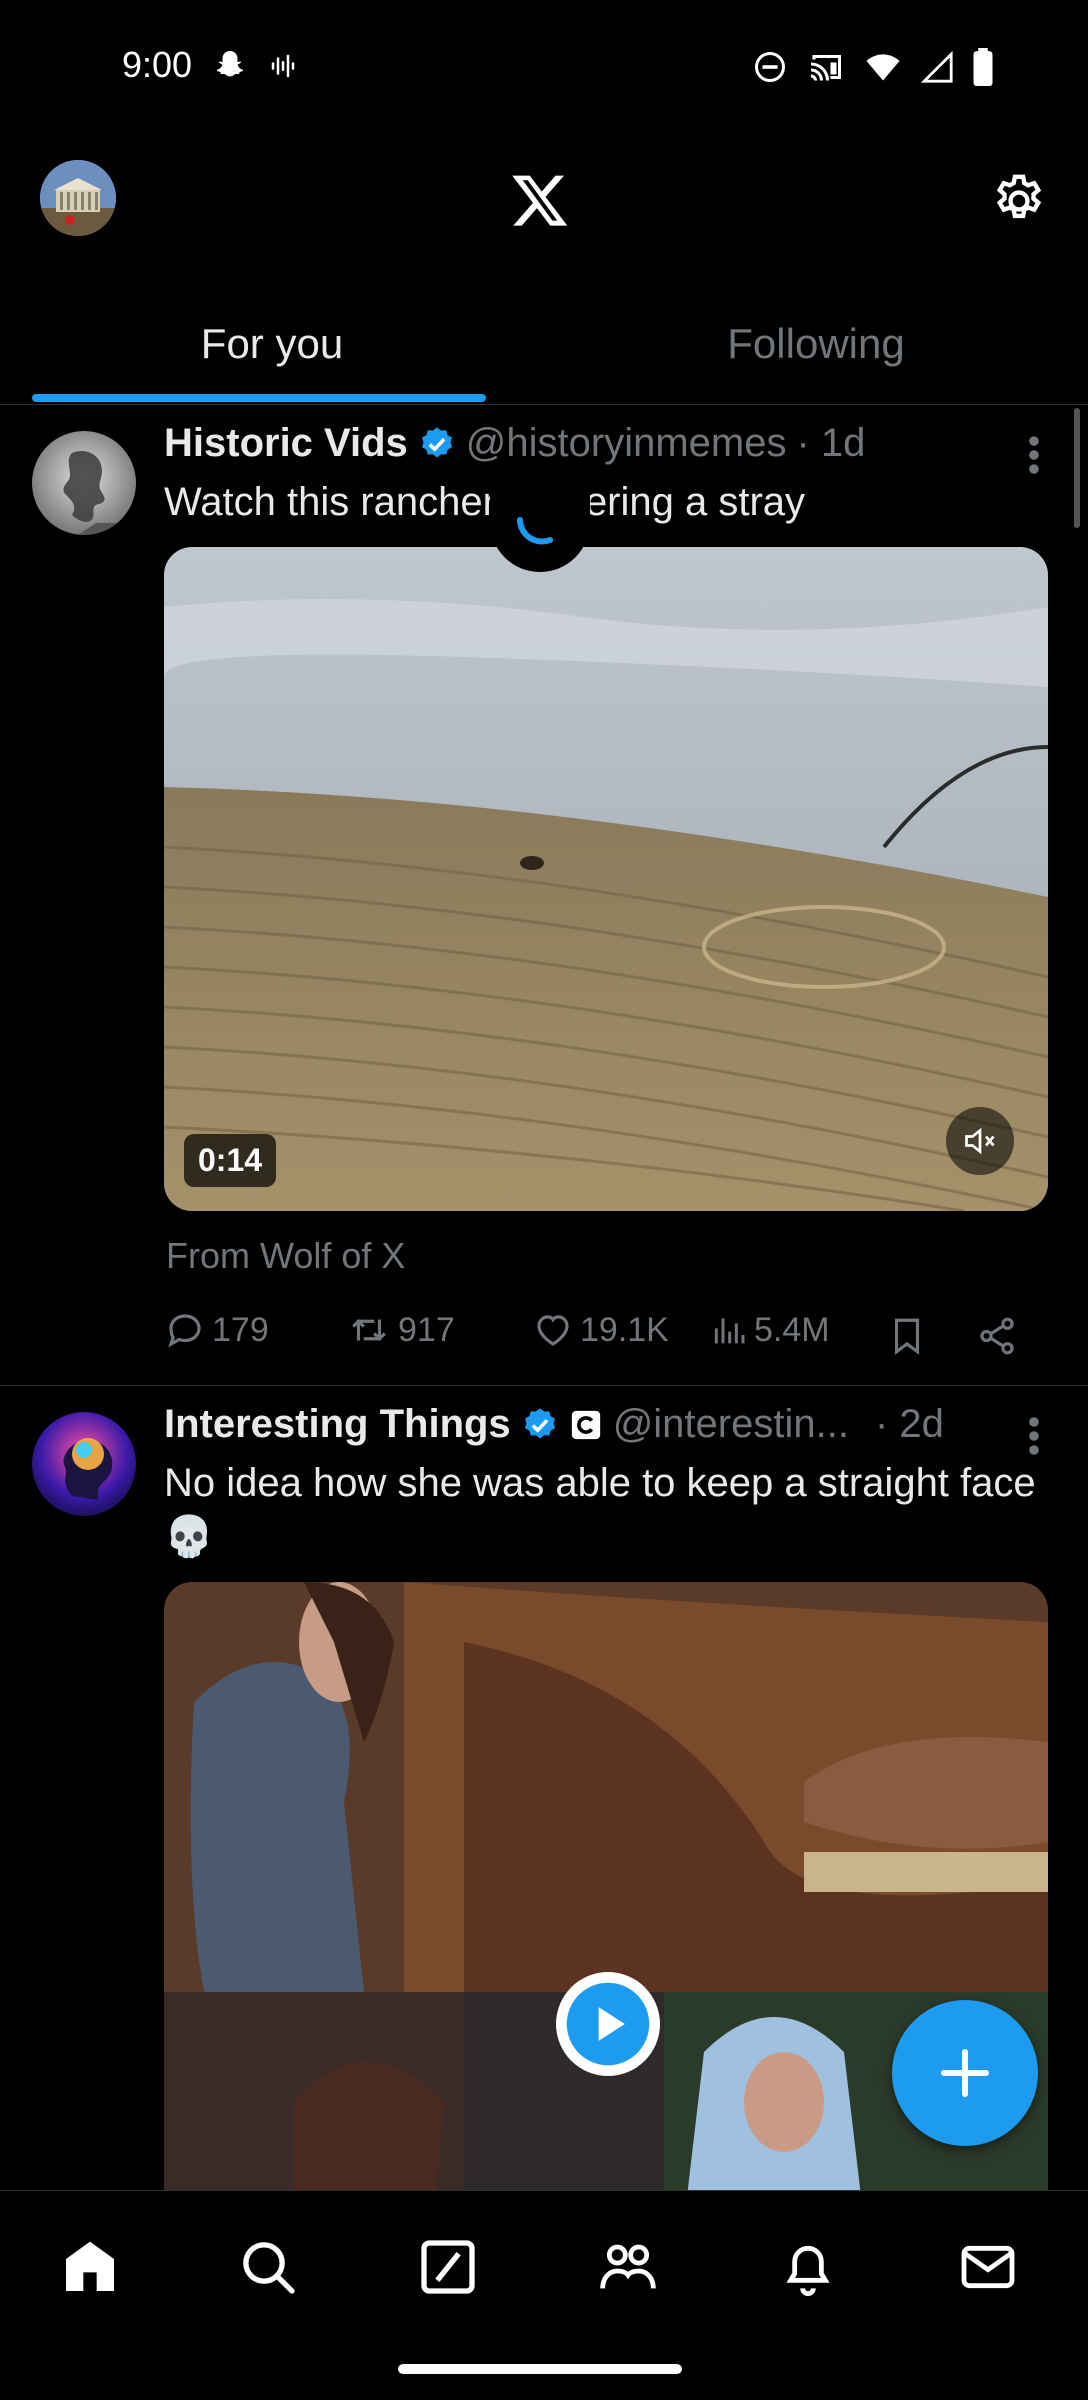 The image size is (1088, 2400). I want to click on top-header, so click(544, 205).